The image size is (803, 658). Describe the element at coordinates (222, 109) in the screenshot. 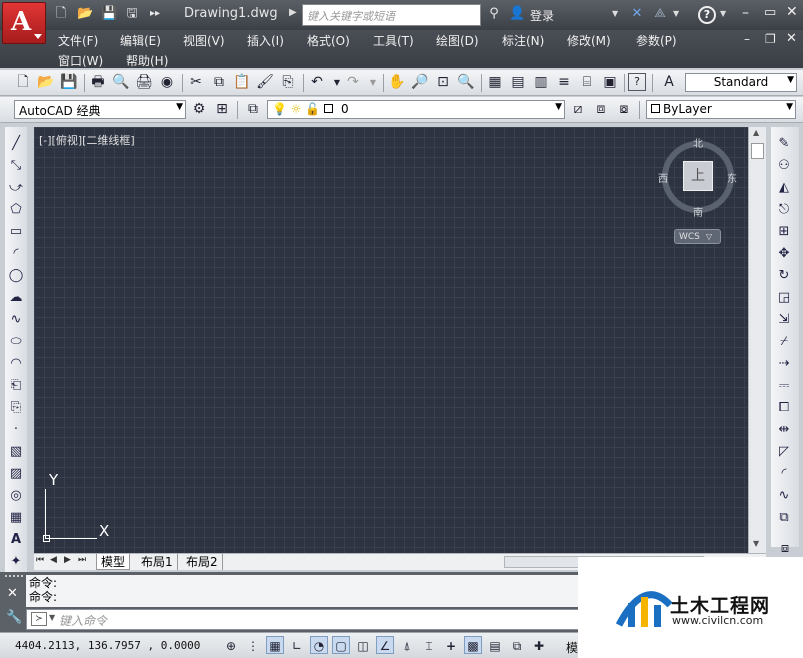

I see `customize-icon: ⊞` at that location.